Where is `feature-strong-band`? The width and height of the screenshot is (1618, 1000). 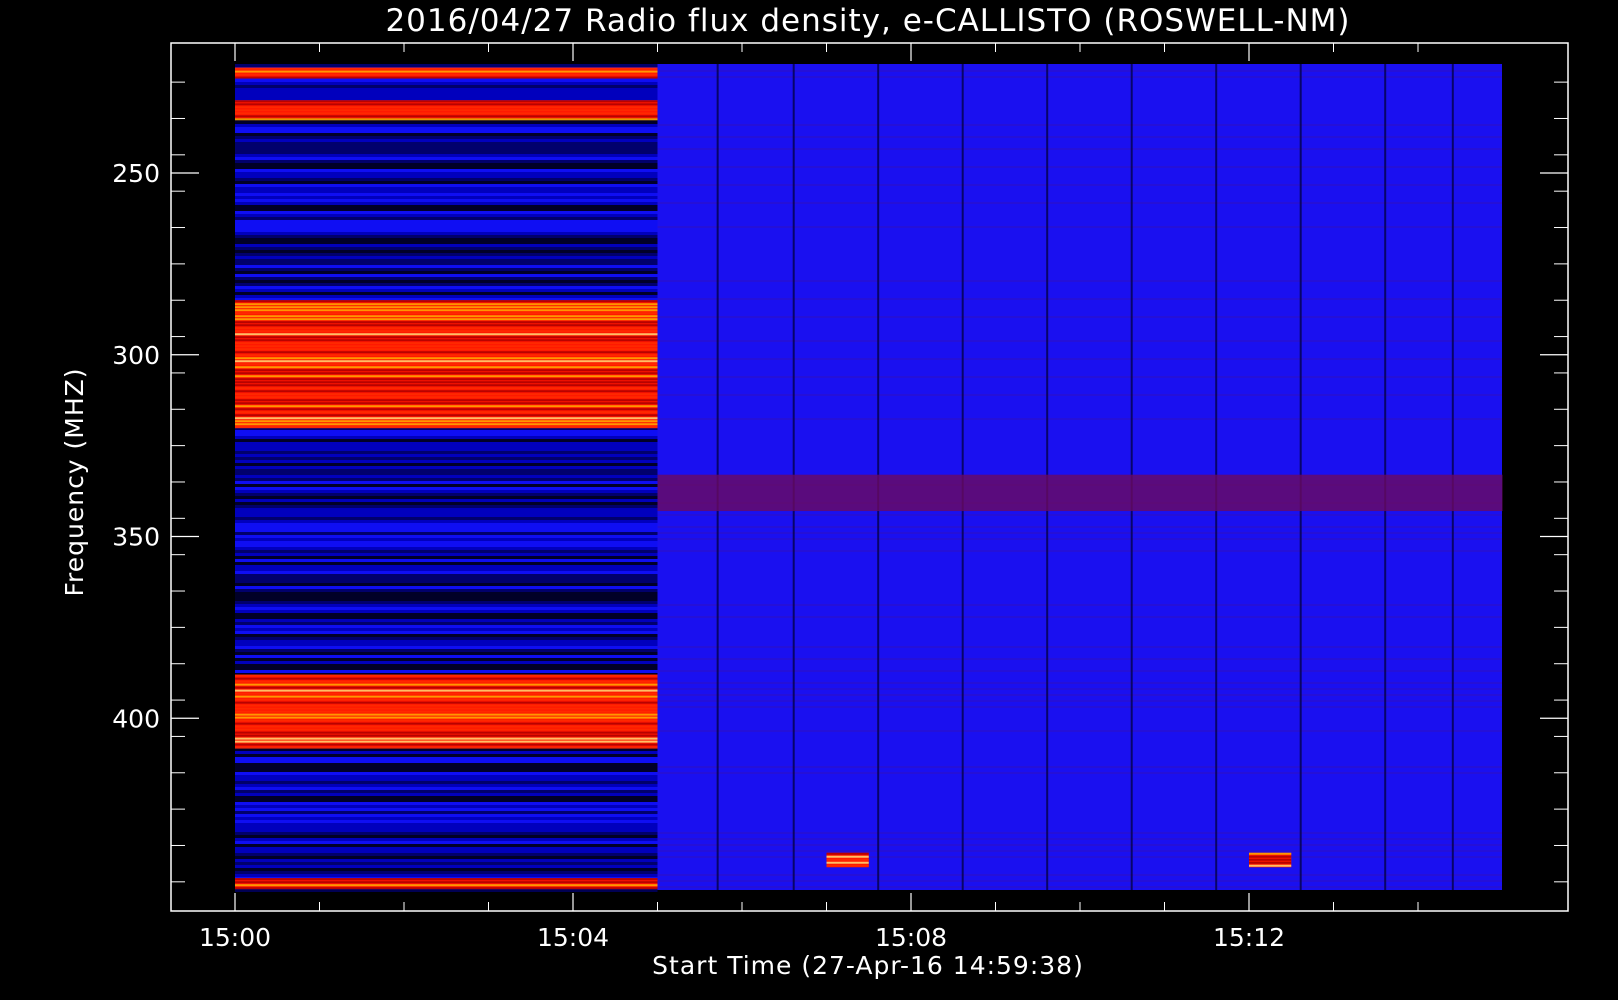
feature-strong-band is located at coordinates (446, 711).